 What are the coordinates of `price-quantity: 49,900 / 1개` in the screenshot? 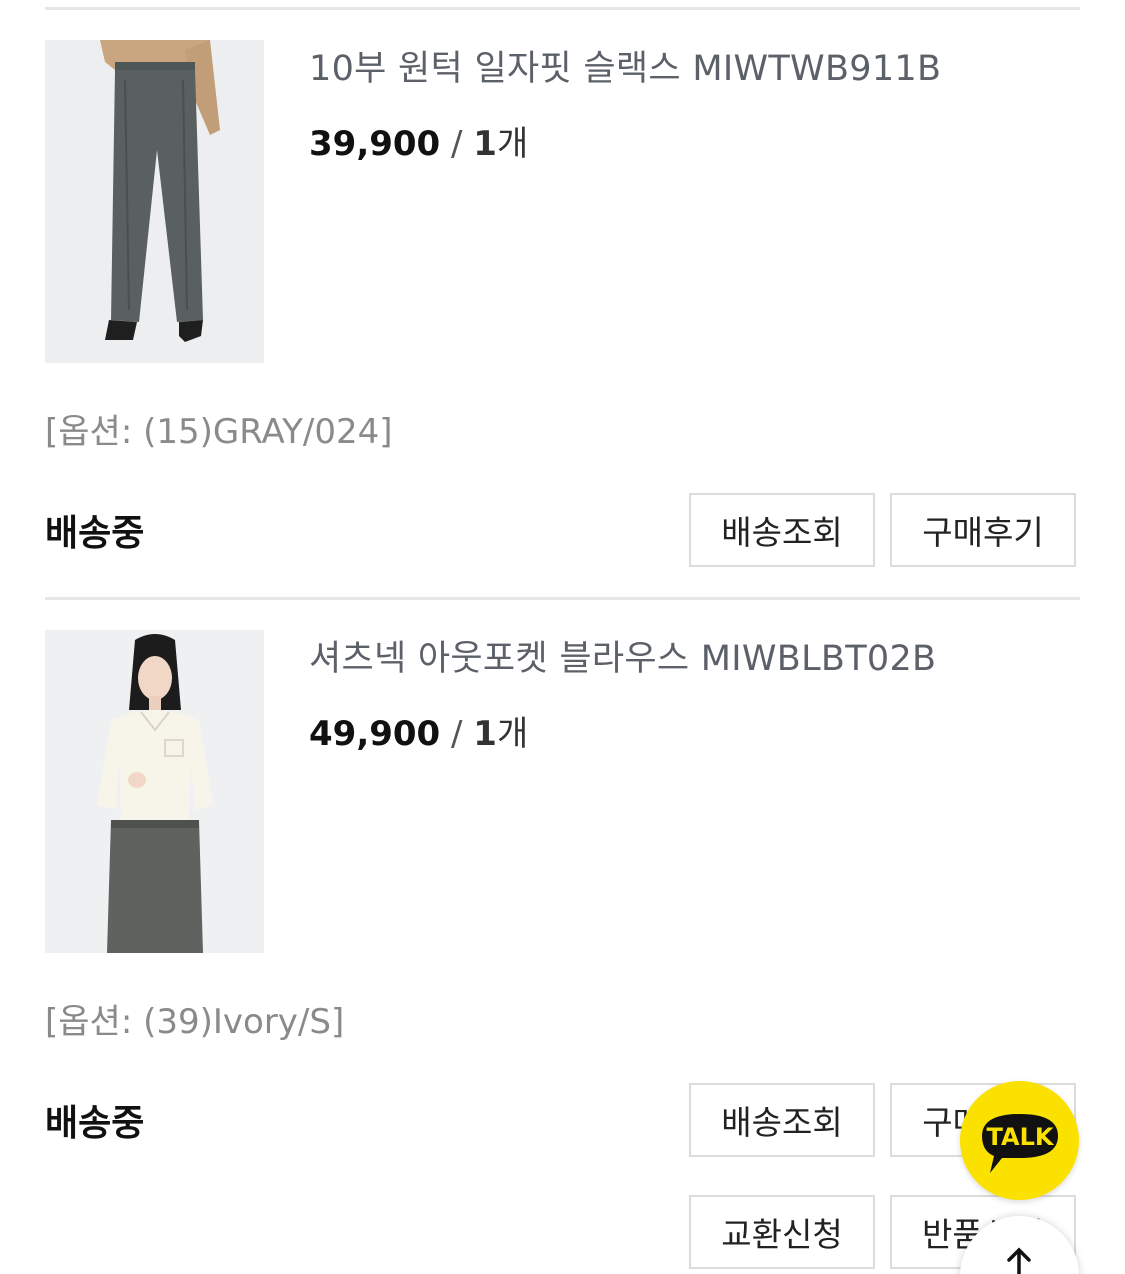 It's located at (418, 730).